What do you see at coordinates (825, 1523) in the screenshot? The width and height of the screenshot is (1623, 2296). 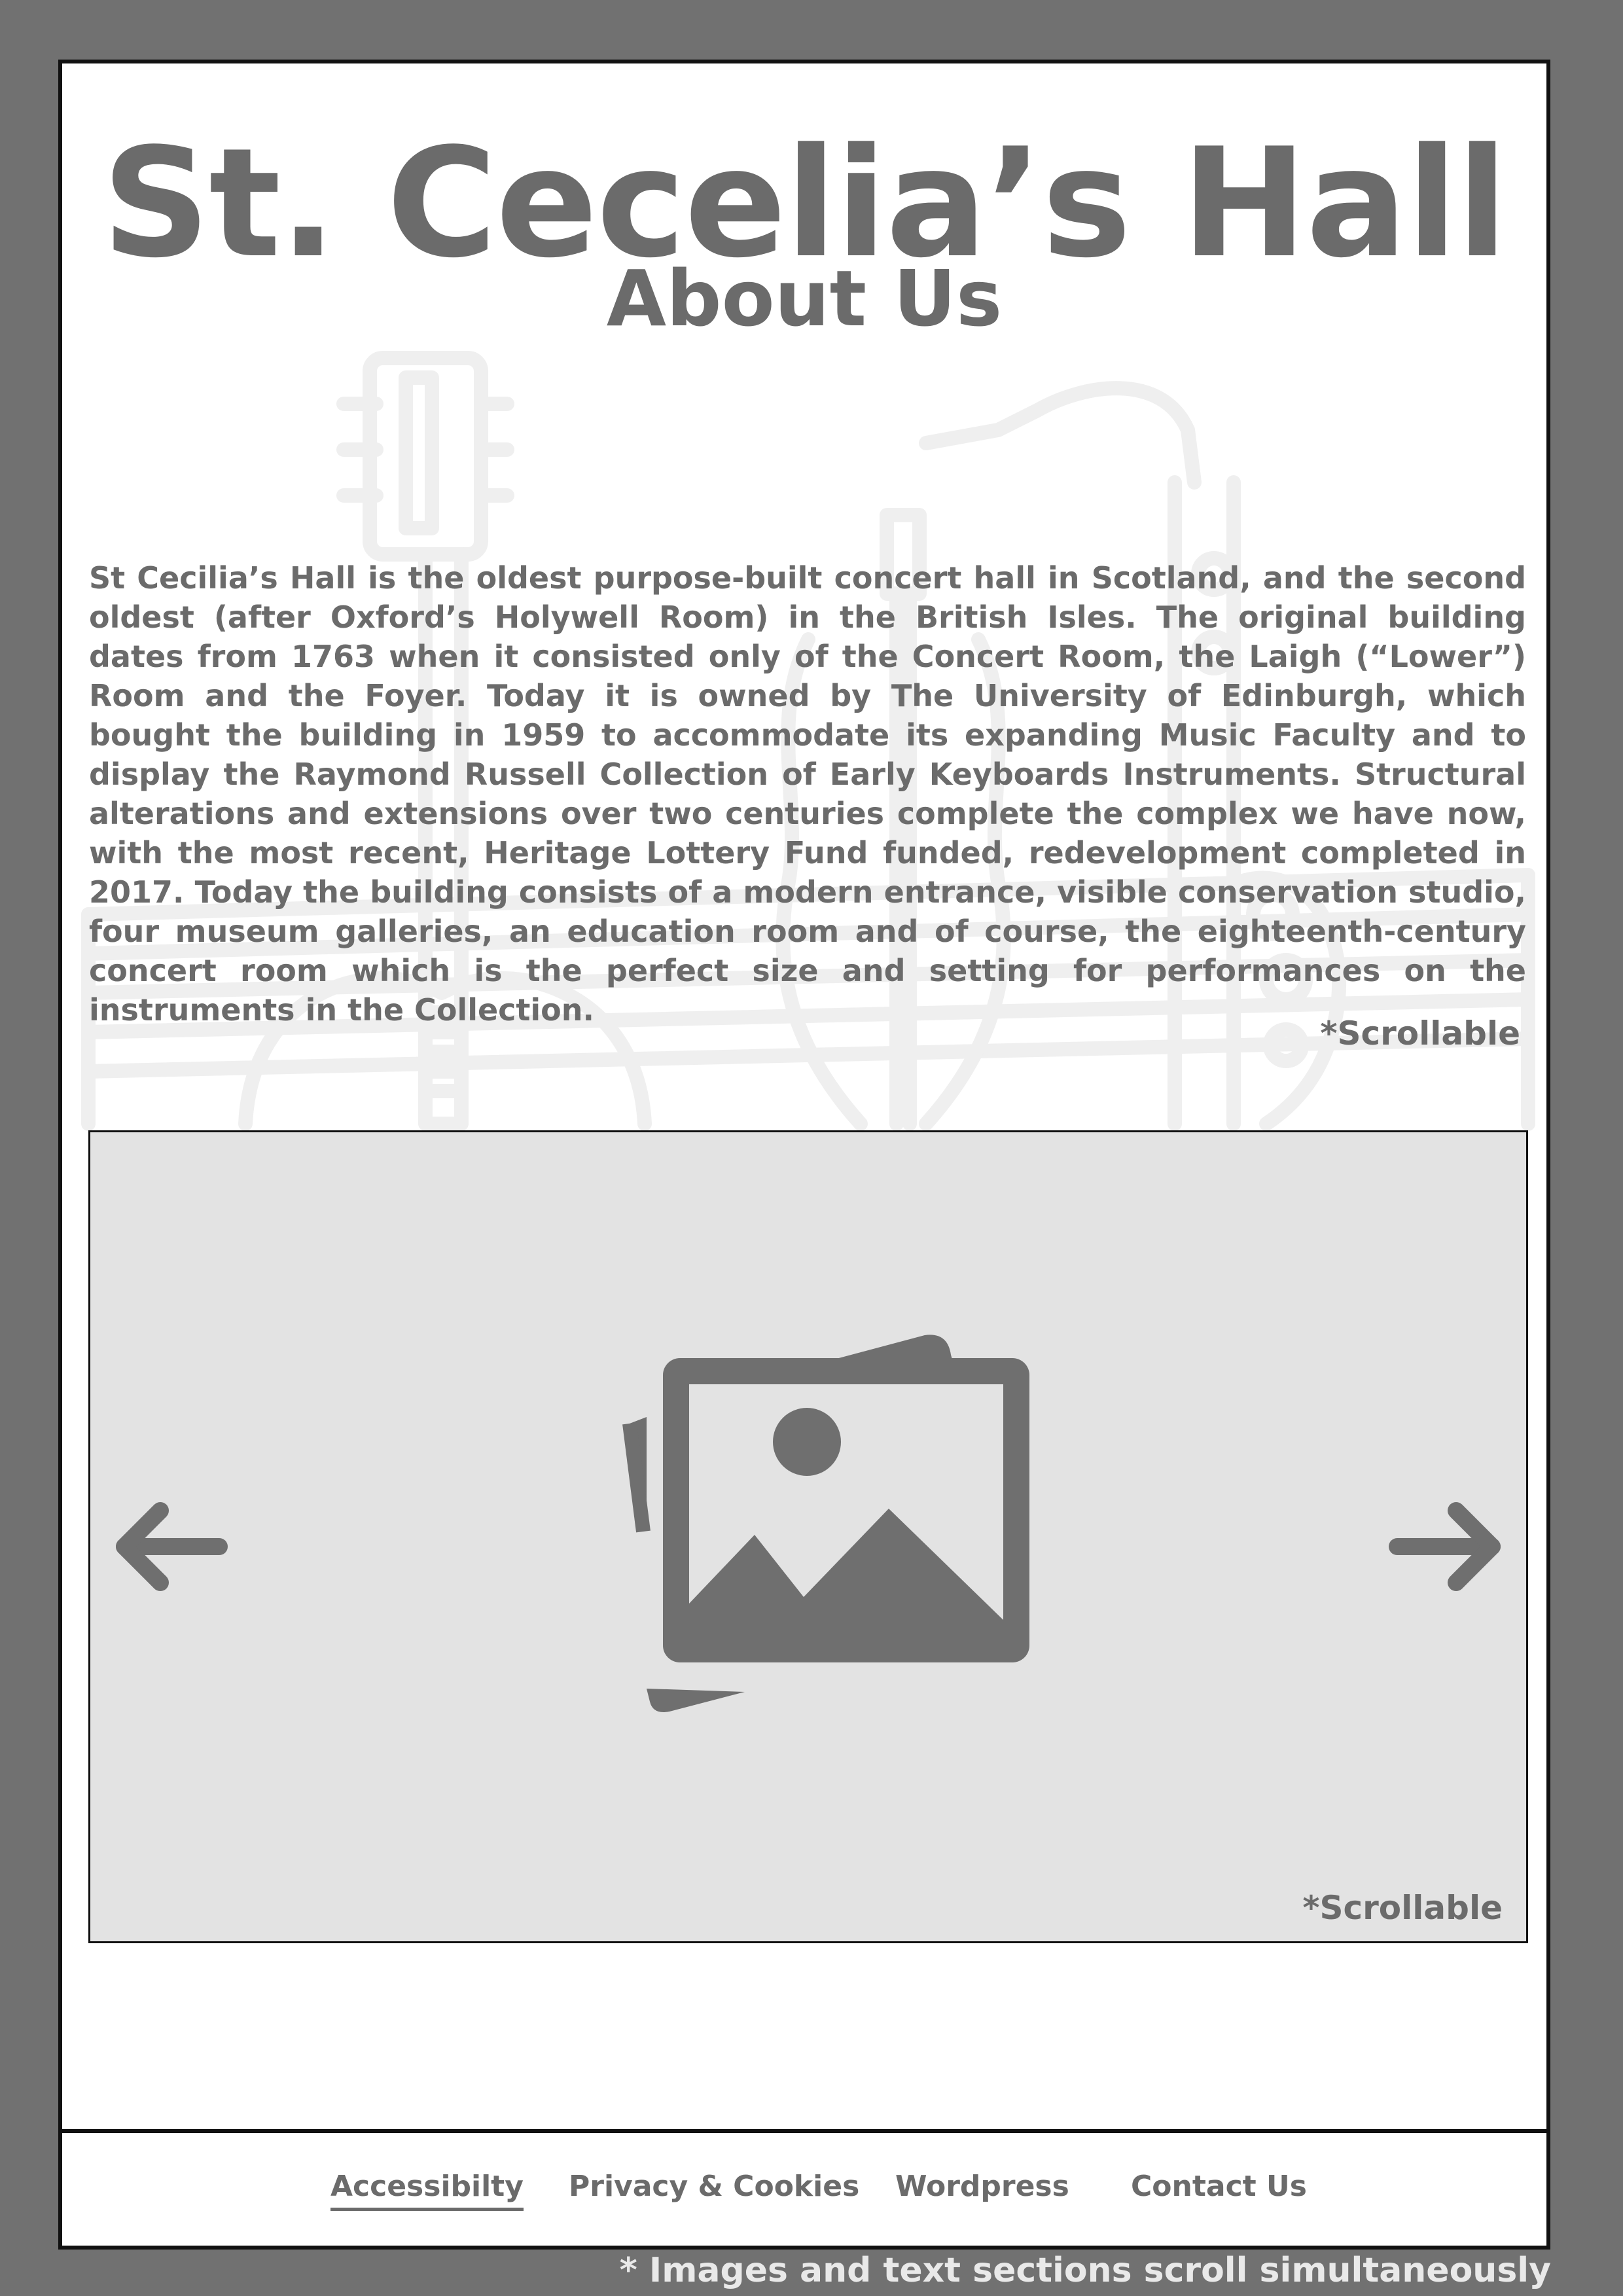 I see `image-placeholder-icon` at bounding box center [825, 1523].